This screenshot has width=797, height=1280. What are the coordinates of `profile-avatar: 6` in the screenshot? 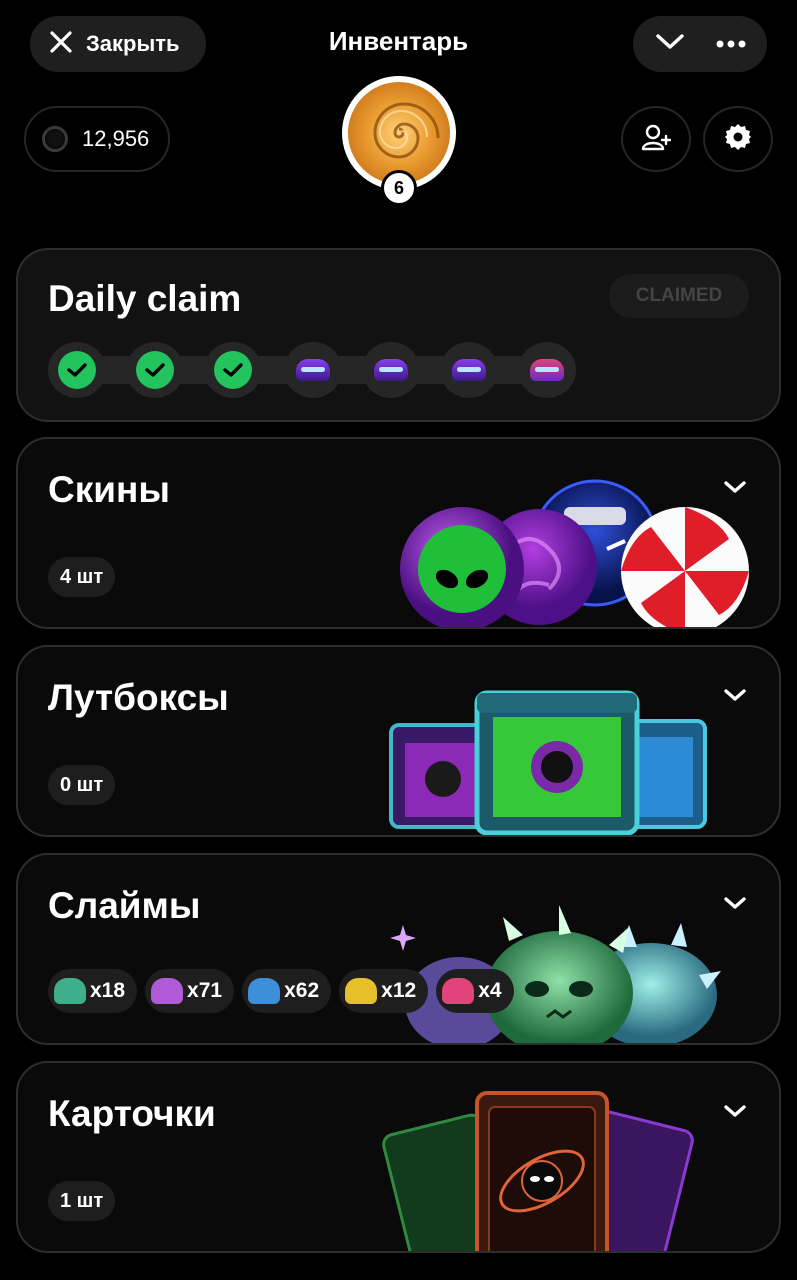 It's located at (399, 141).